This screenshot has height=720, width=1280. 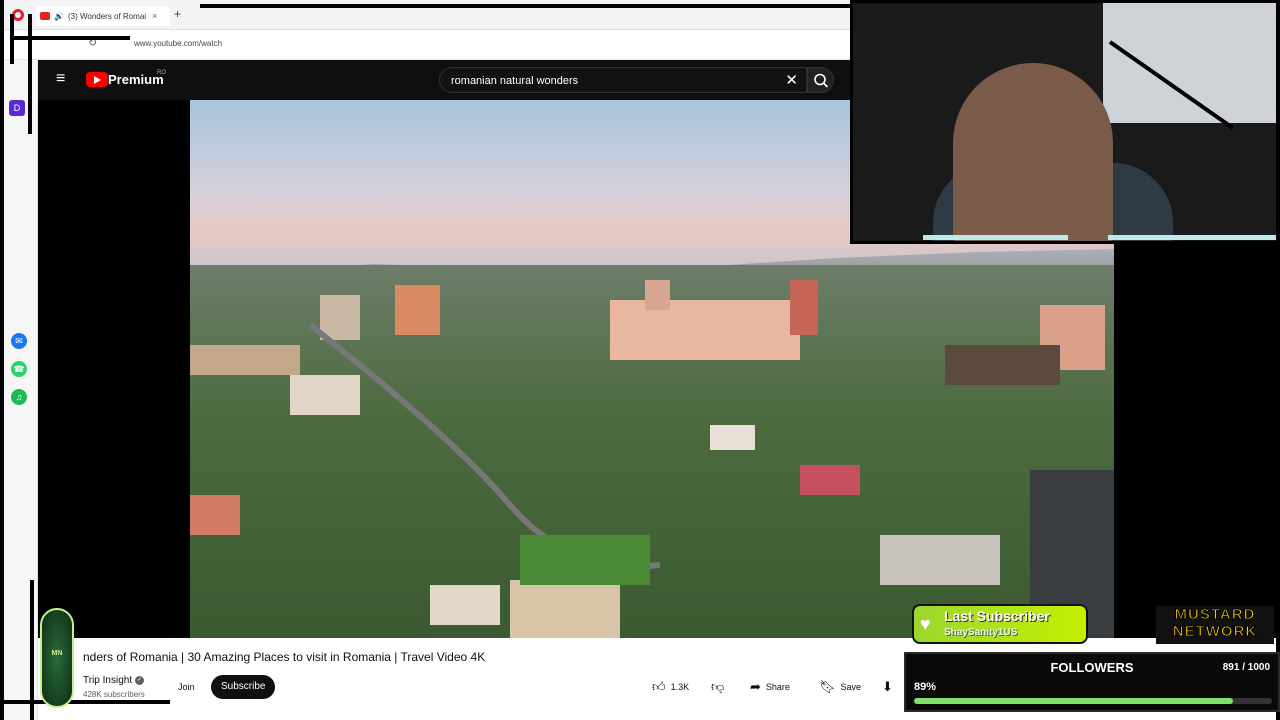 What do you see at coordinates (114, 694) in the screenshot?
I see `subscriber-count: 428K subscribers` at bounding box center [114, 694].